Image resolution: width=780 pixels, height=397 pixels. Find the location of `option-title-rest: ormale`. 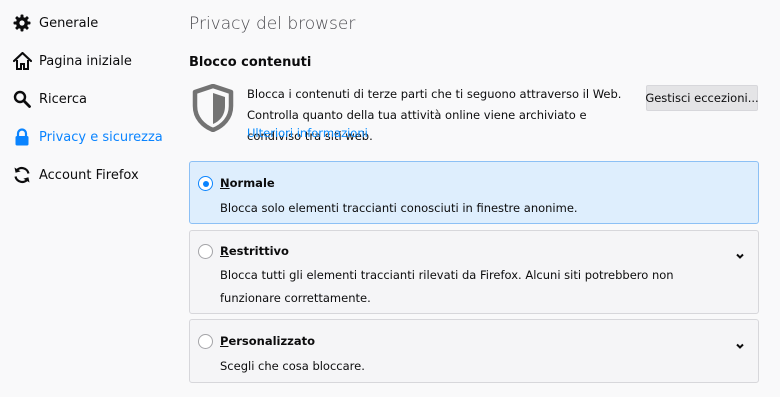

option-title-rest: ormale is located at coordinates (252, 183).